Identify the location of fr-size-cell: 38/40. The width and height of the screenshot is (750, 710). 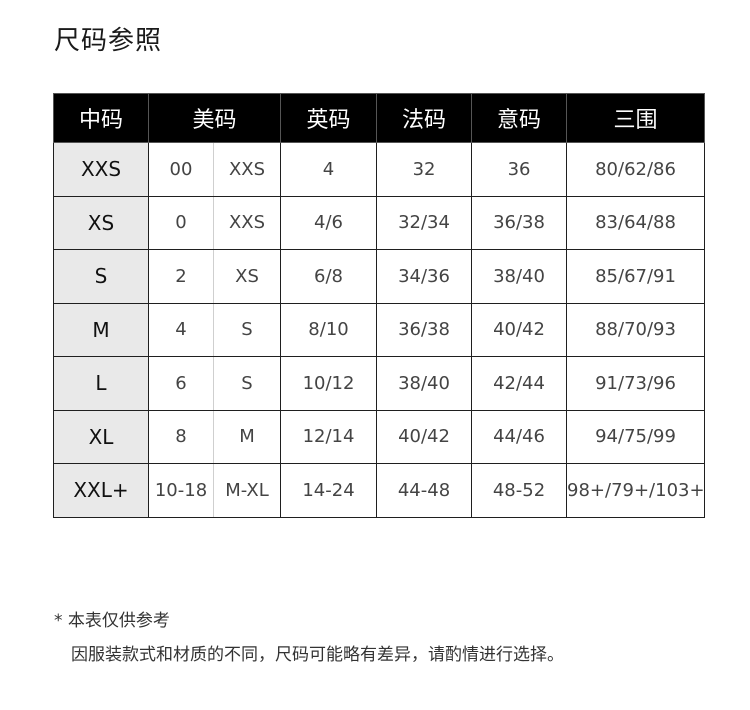
(424, 383).